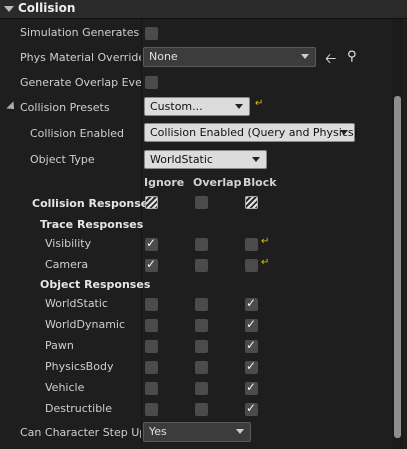 The height and width of the screenshot is (449, 407). Describe the element at coordinates (254, 132) in the screenshot. I see `collision-enabled-value: Collision Enabled (Query and Physics)` at that location.